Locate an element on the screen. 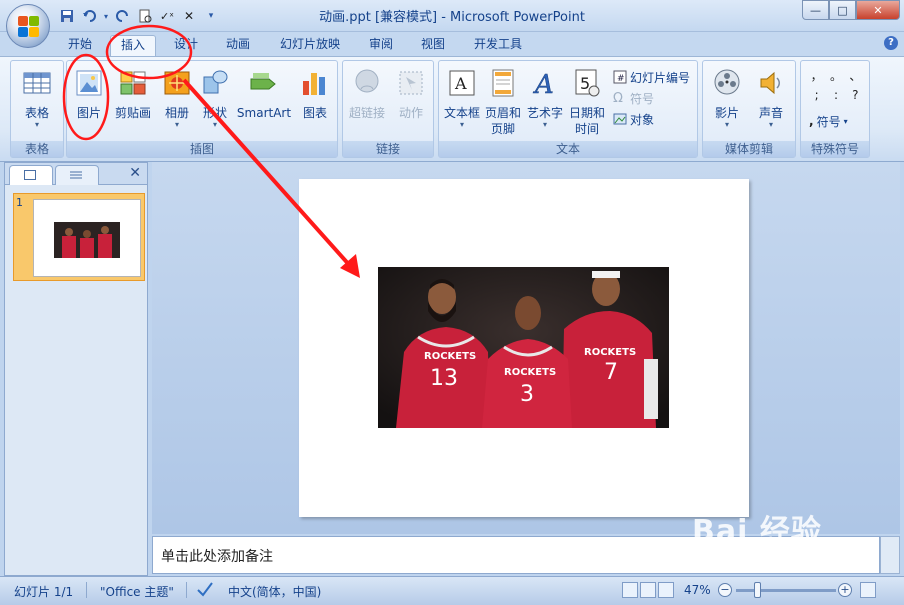  close-button: ✕ is located at coordinates (878, 10).